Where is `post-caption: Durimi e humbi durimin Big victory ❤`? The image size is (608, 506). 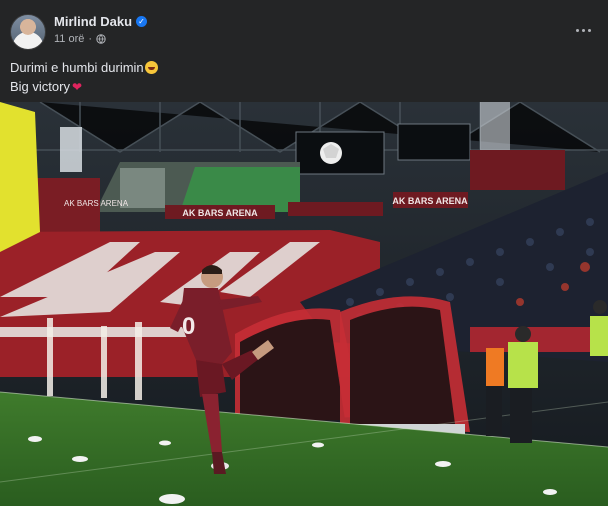
post-caption: Durimi e humbi durimin Big victory ❤ is located at coordinates (84, 77).